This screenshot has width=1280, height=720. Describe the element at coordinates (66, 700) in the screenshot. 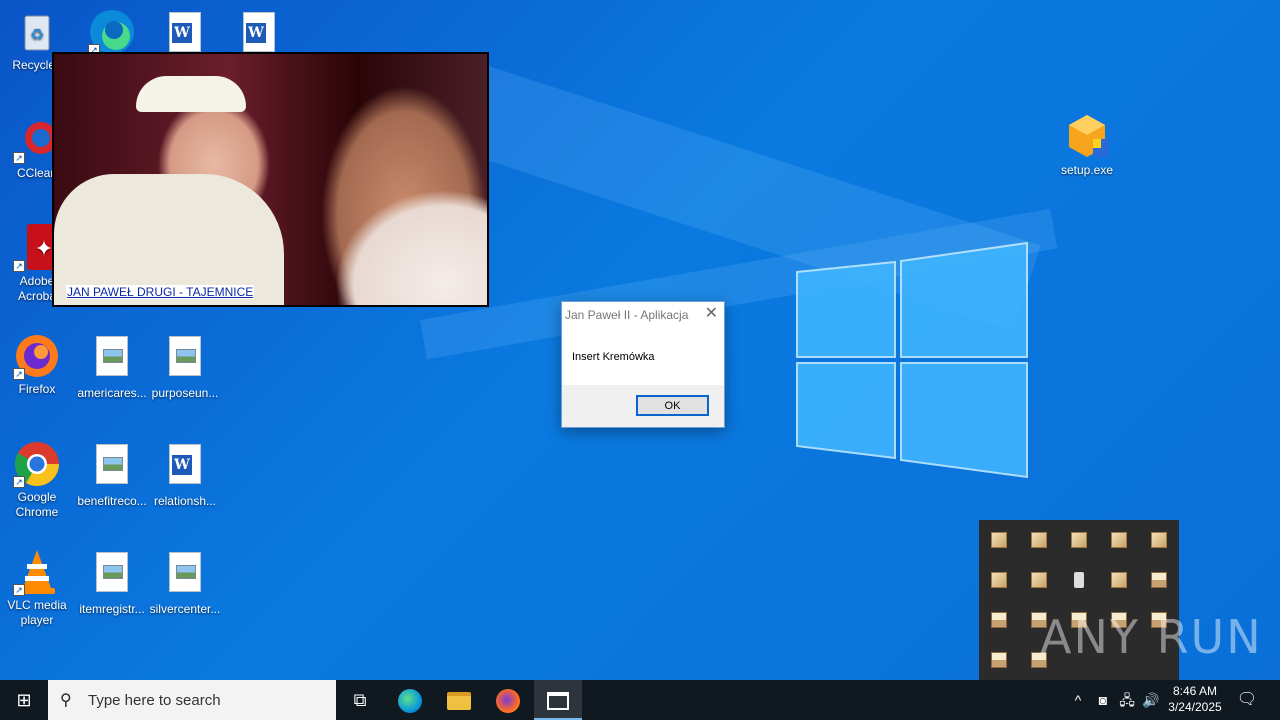

I see `search-icon: ⚲` at that location.